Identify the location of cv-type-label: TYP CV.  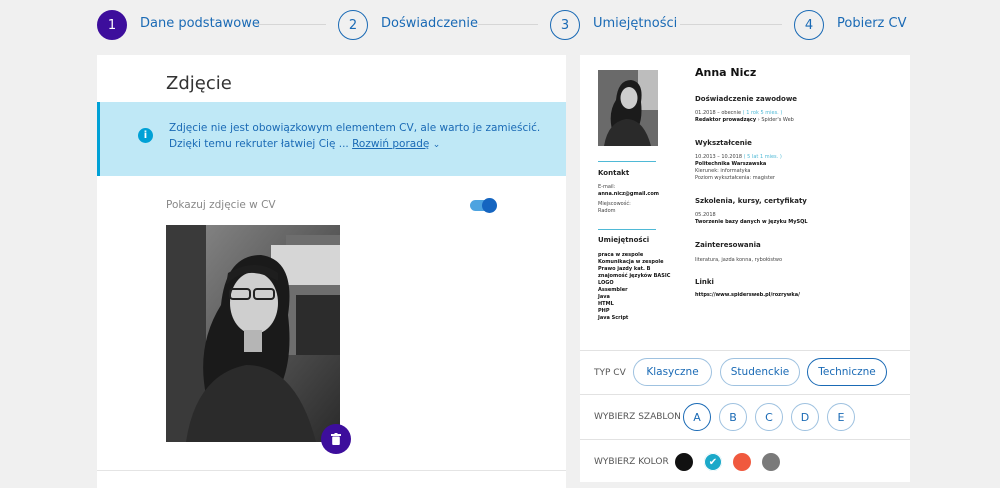
(610, 373).